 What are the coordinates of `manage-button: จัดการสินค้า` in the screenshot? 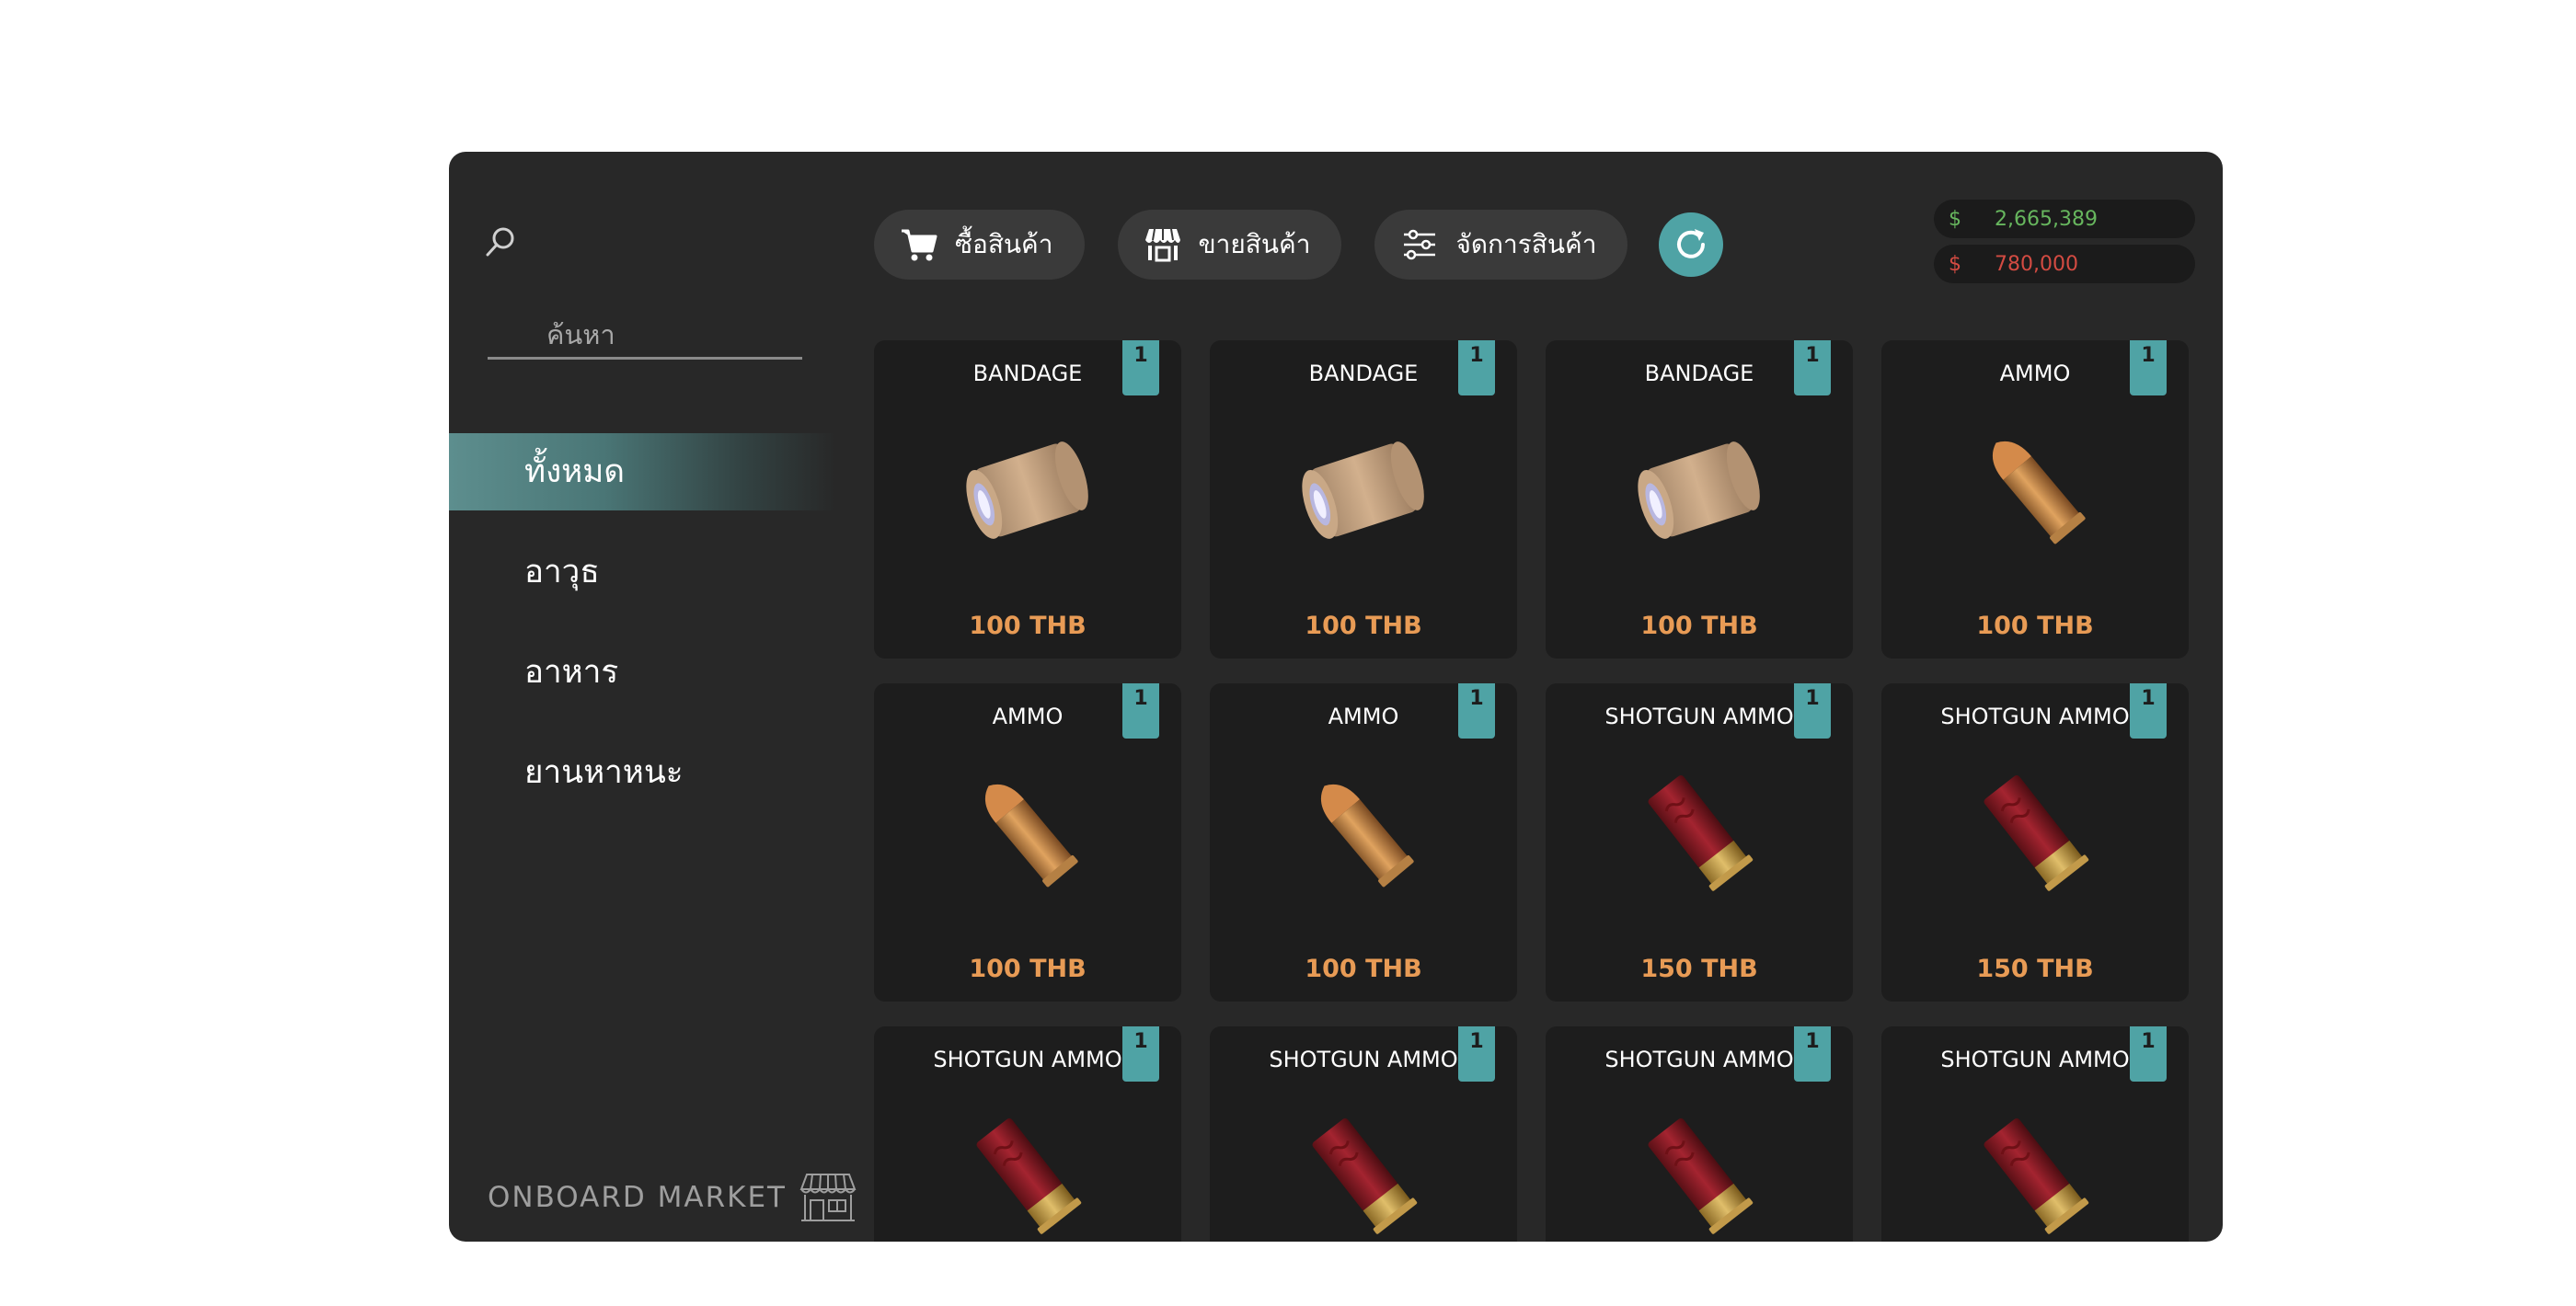 It's located at (1501, 245).